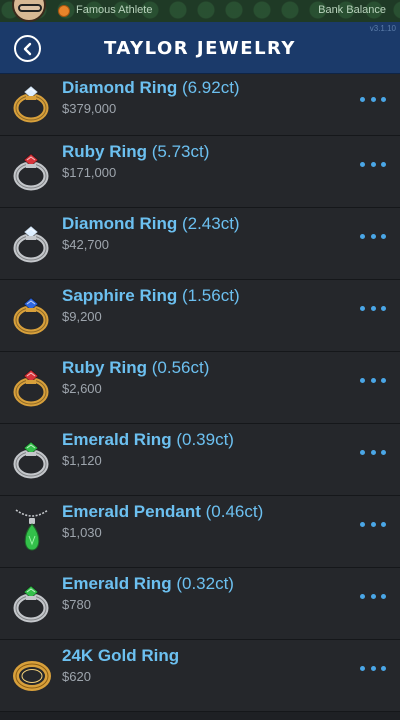 This screenshot has width=400, height=720. I want to click on header-bar: TAYLOR JEWELRY v3.1.10, so click(200, 48).